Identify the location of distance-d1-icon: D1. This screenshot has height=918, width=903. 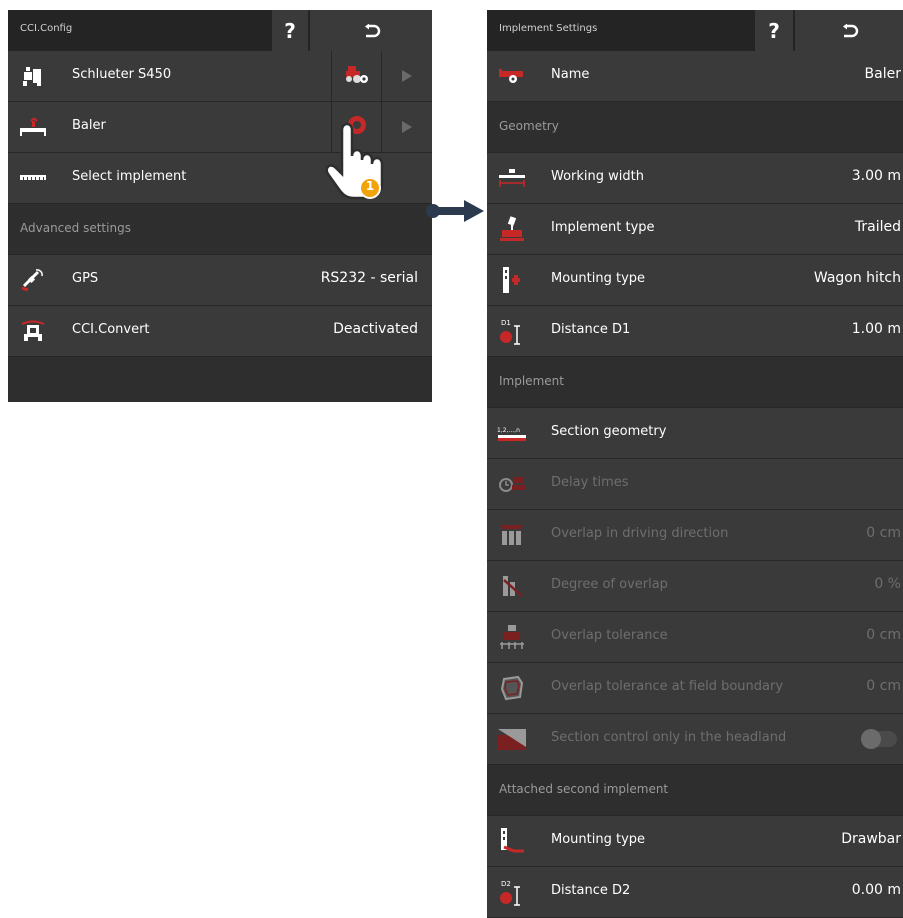
(512, 331).